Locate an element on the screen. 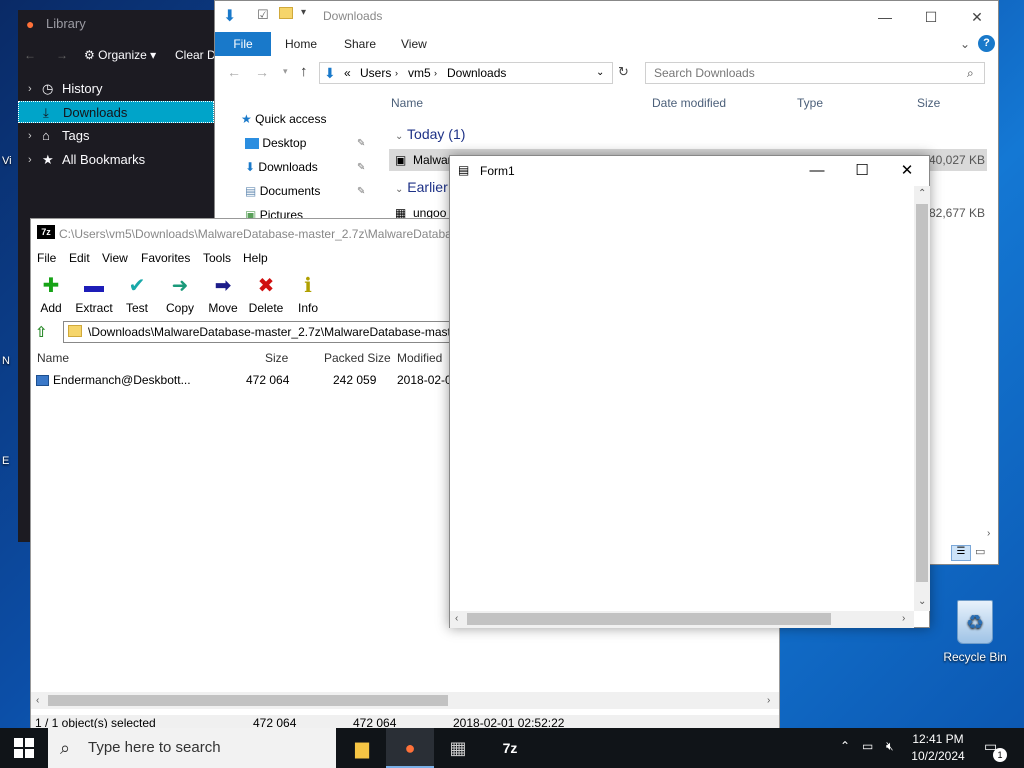 Image resolution: width=1024 pixels, height=768 pixels. nav-documents: ▤ Documents is located at coordinates (282, 191).